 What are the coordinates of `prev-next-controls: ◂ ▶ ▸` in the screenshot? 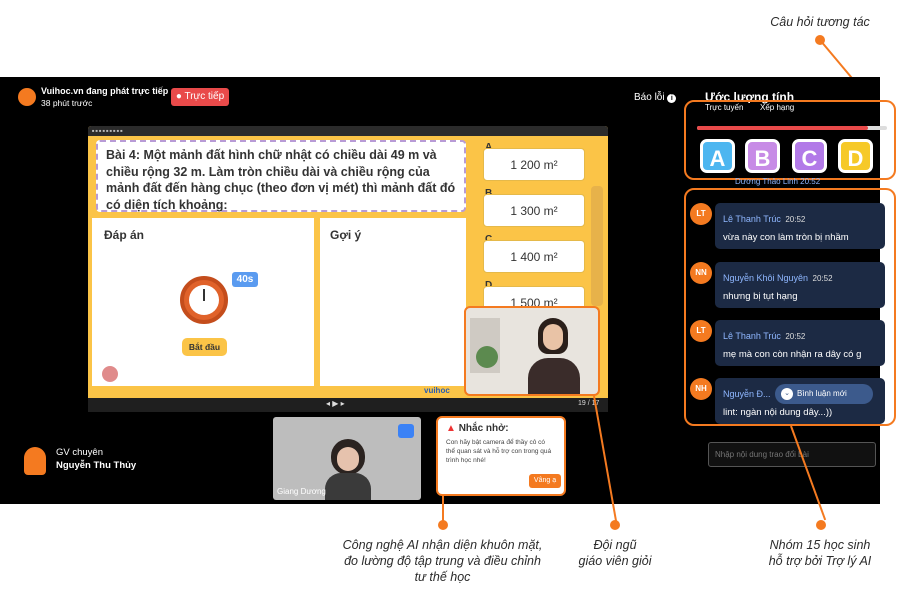 It's located at (335, 403).